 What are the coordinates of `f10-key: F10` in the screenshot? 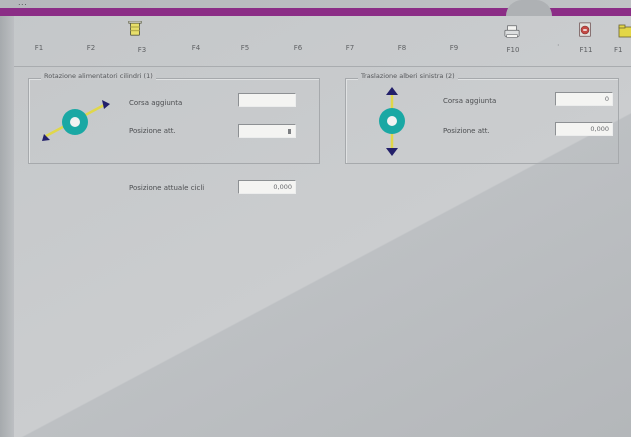 It's located at (513, 50).